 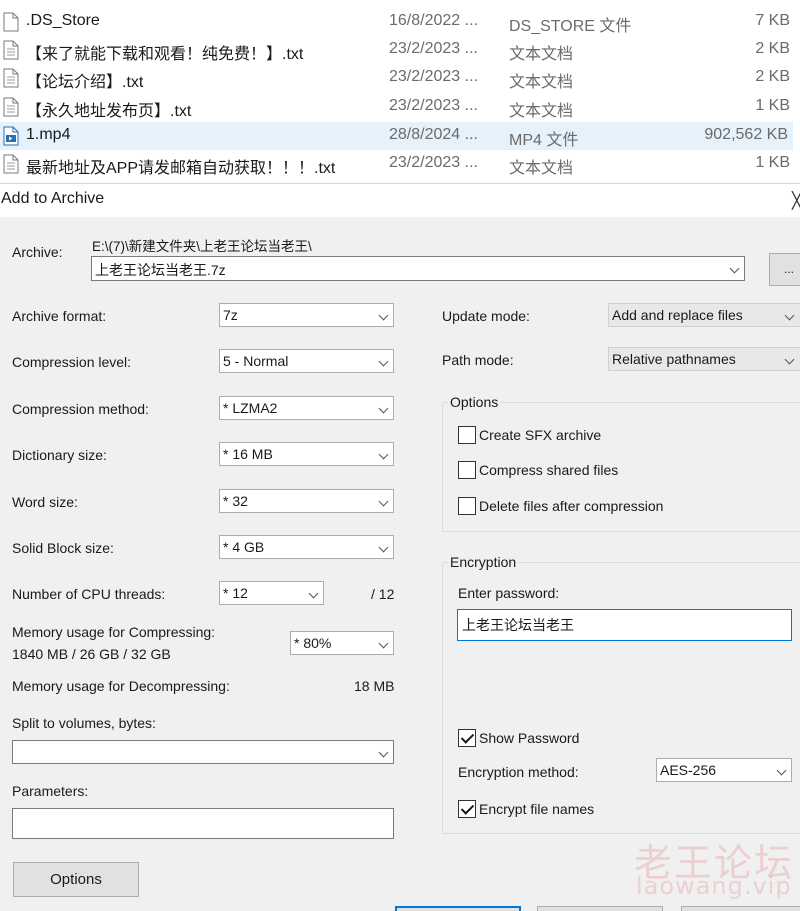 What do you see at coordinates (203, 823) in the screenshot?
I see `parameters-input` at bounding box center [203, 823].